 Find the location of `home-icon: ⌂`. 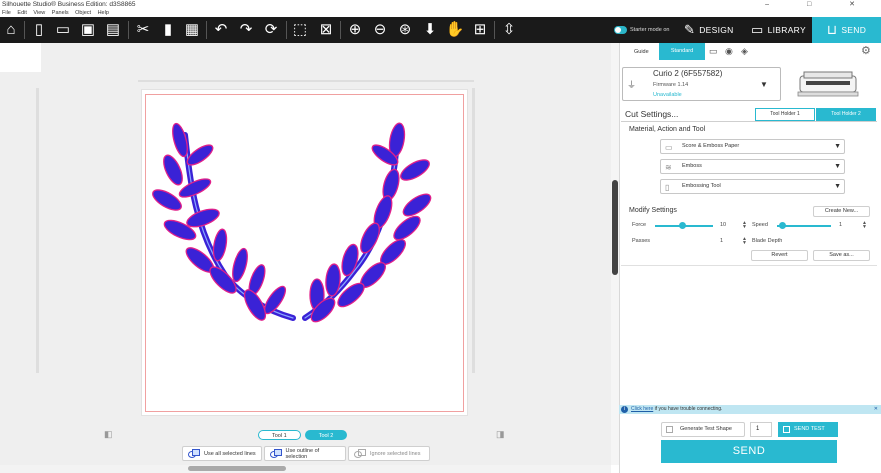

home-icon: ⌂ is located at coordinates (11, 30).